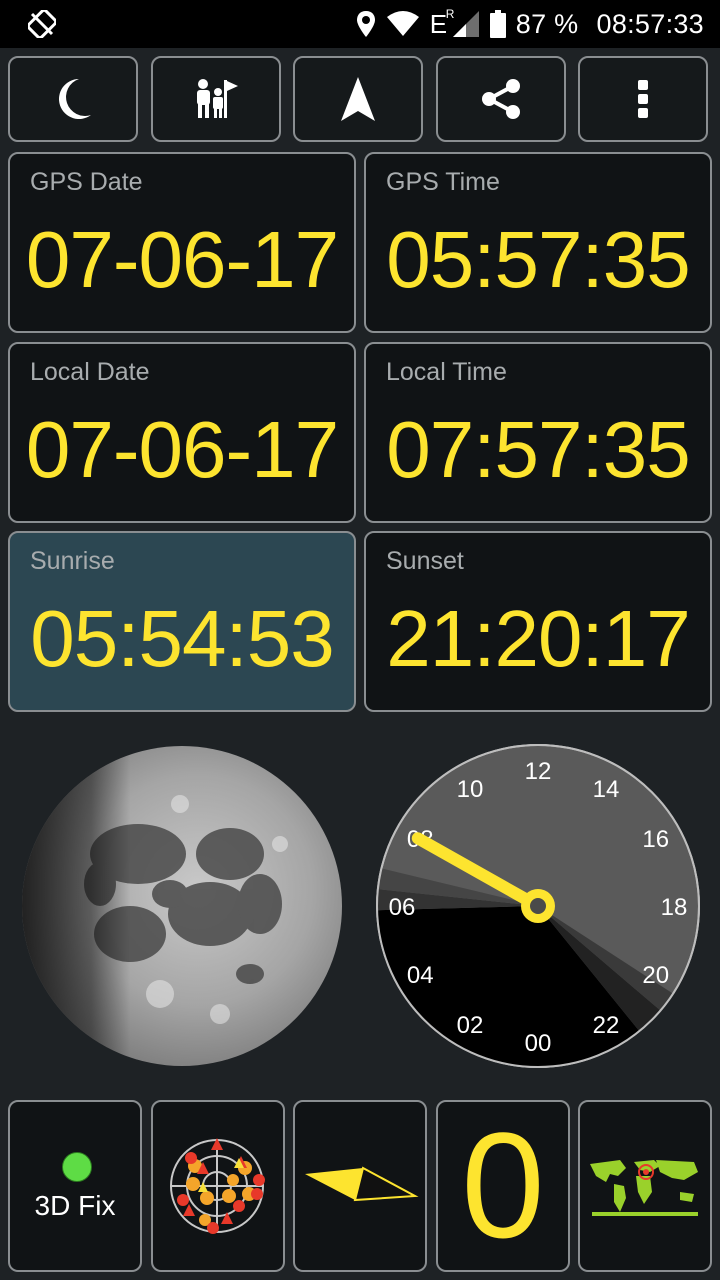  Describe the element at coordinates (606, 789) in the screenshot. I see `clock-label-14: 14` at that location.